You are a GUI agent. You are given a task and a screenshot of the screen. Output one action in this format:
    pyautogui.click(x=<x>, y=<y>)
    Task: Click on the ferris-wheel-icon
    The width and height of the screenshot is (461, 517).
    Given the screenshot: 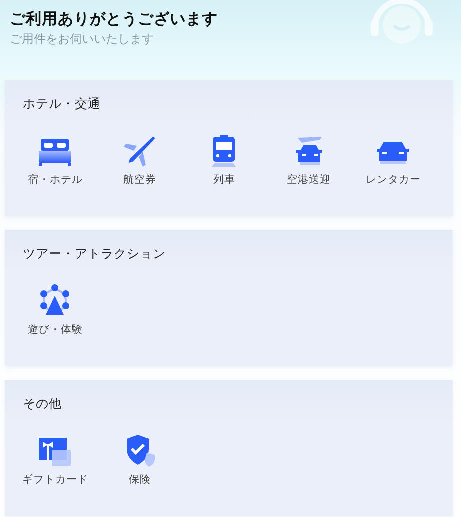 What is the action you would take?
    pyautogui.click(x=55, y=301)
    